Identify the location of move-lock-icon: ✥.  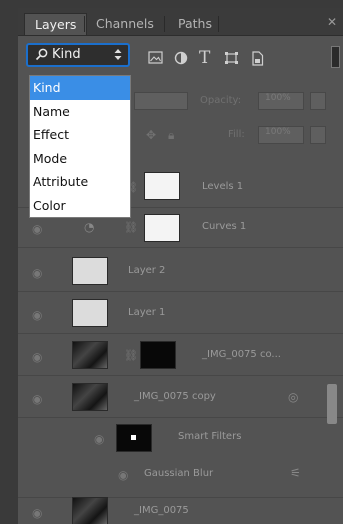
(151, 135).